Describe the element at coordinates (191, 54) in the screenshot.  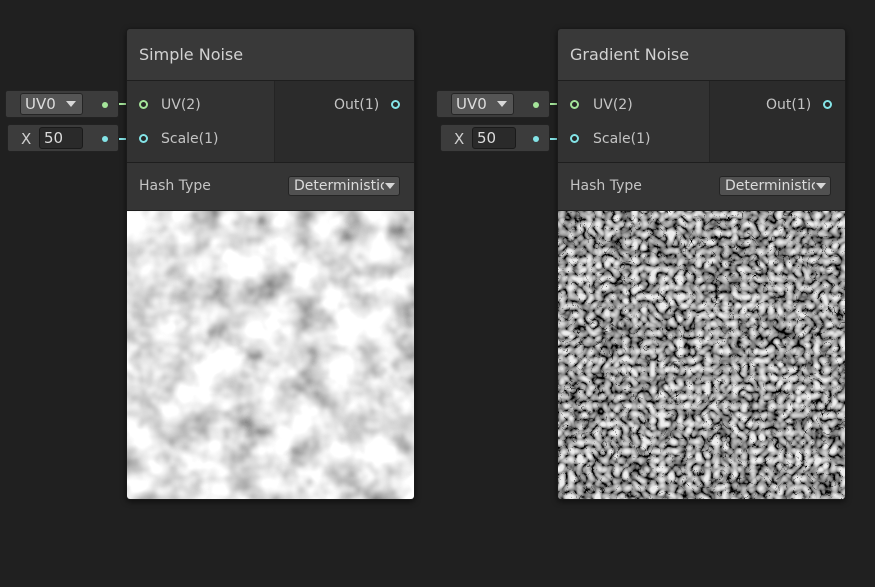
I see `node-title: Simple Noise` at that location.